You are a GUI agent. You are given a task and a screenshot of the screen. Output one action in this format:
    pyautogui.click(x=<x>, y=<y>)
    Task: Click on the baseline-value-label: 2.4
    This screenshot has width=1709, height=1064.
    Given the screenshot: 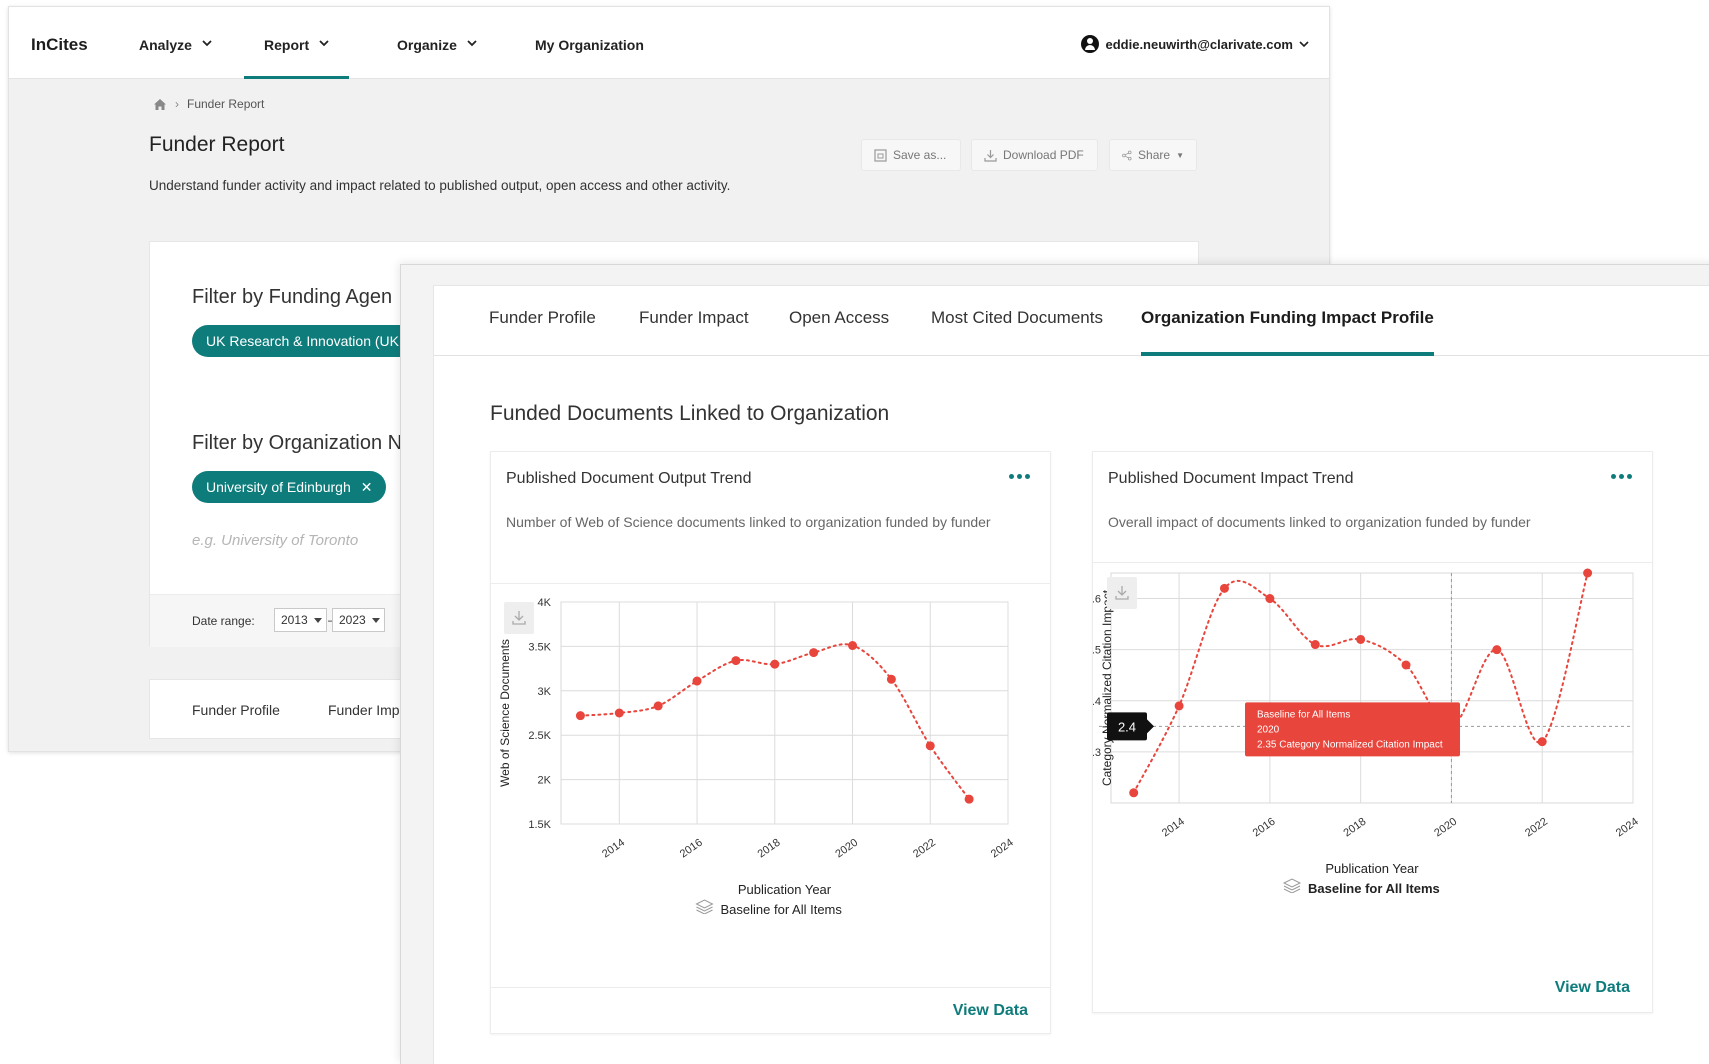 What is the action you would take?
    pyautogui.click(x=1127, y=726)
    